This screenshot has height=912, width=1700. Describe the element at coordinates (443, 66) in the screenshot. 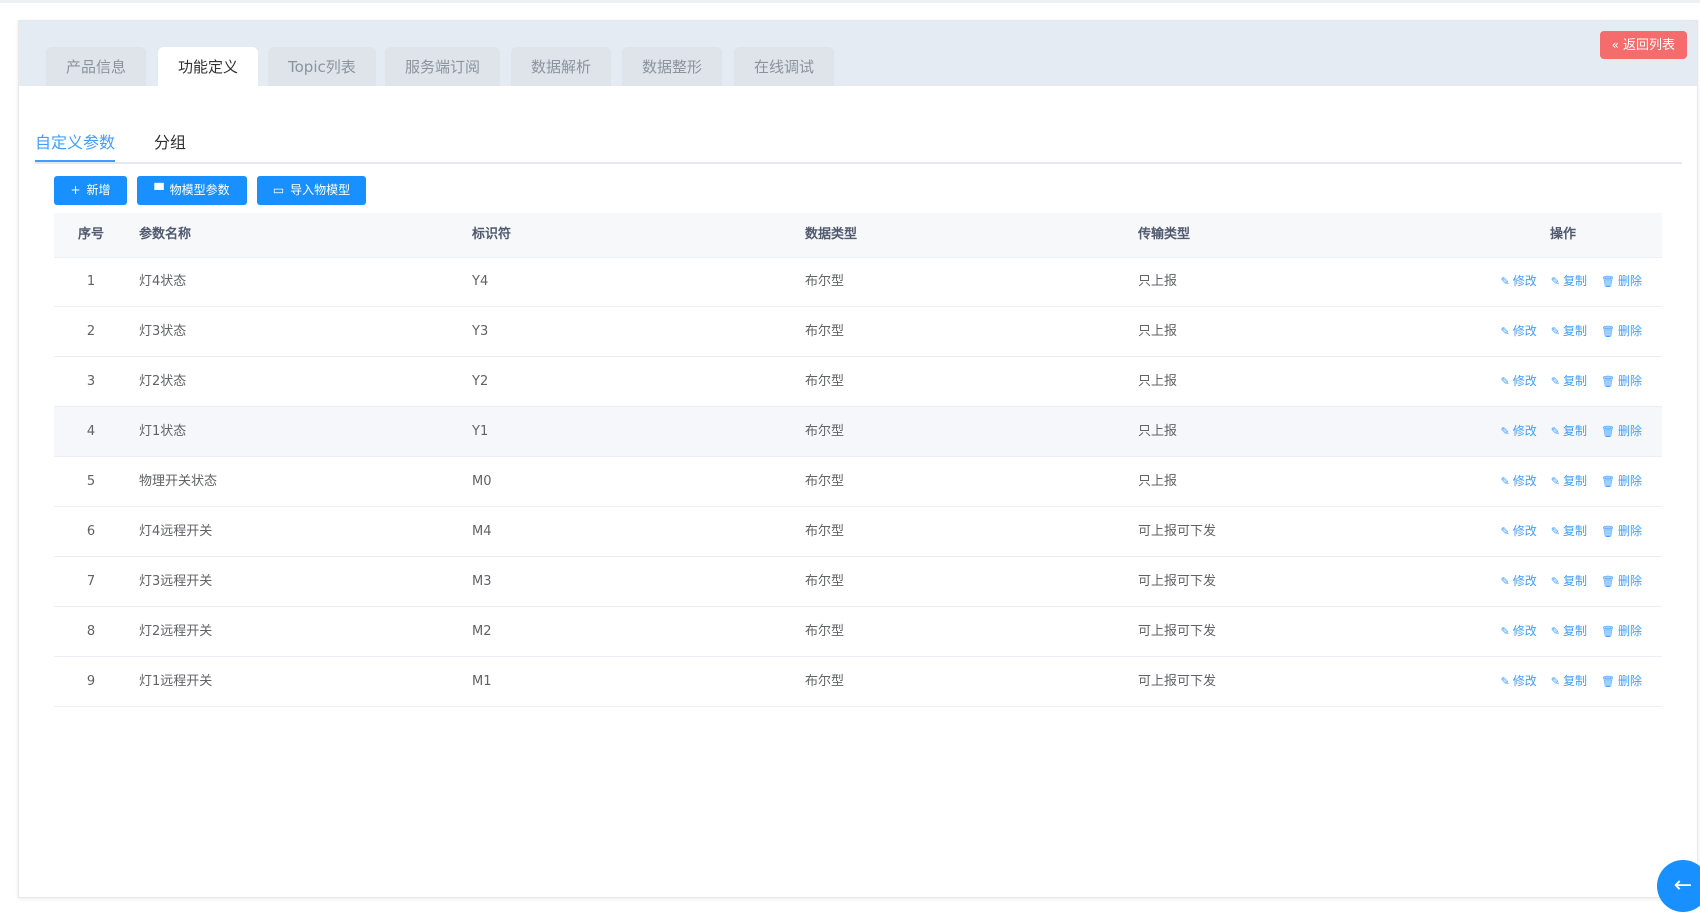

I see `tab-server-subscription: 服务端订阅` at that location.